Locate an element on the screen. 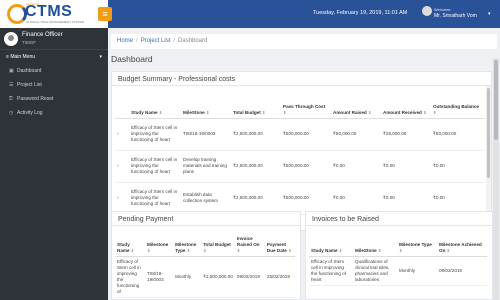  clock-icon: ◷ is located at coordinates (11, 113).